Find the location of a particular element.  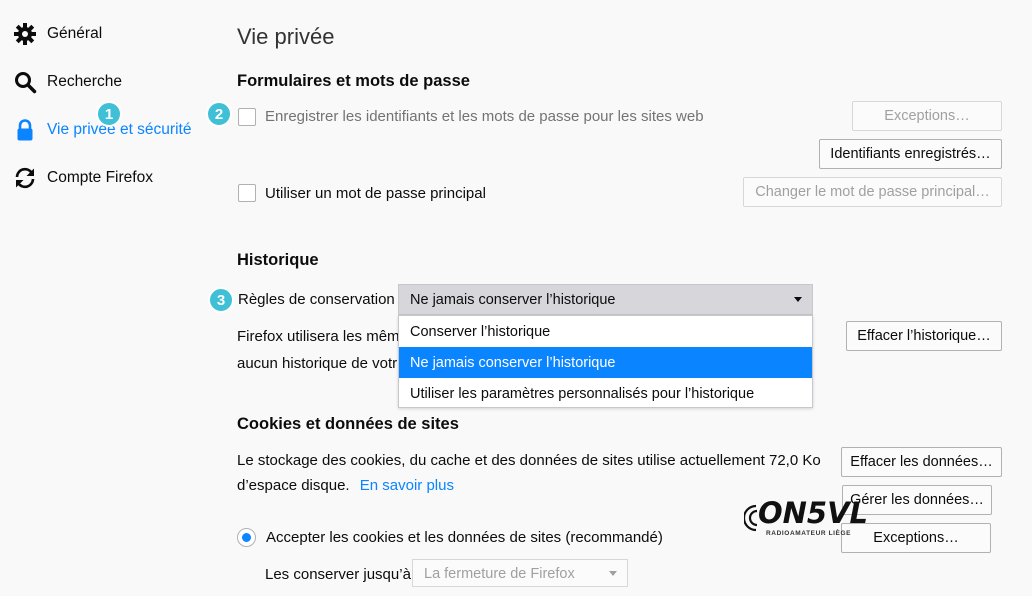

keep-until-label: Les conserver jusqu’à is located at coordinates (338, 574).